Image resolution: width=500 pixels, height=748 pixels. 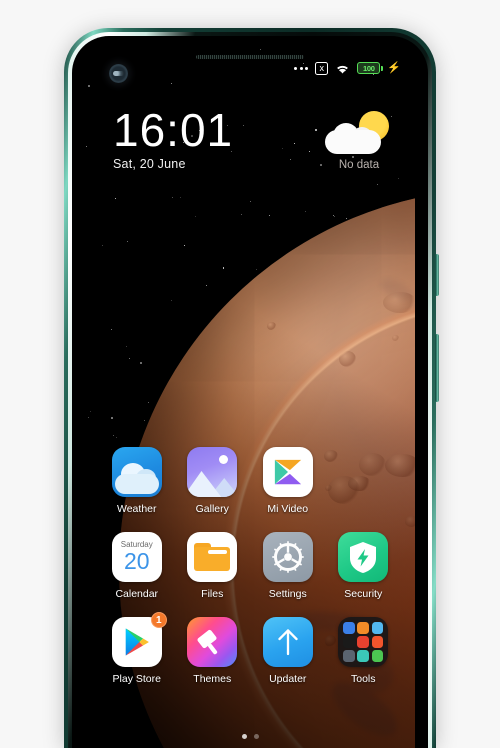 I want to click on battery-level-label: 100, so click(x=369, y=68).